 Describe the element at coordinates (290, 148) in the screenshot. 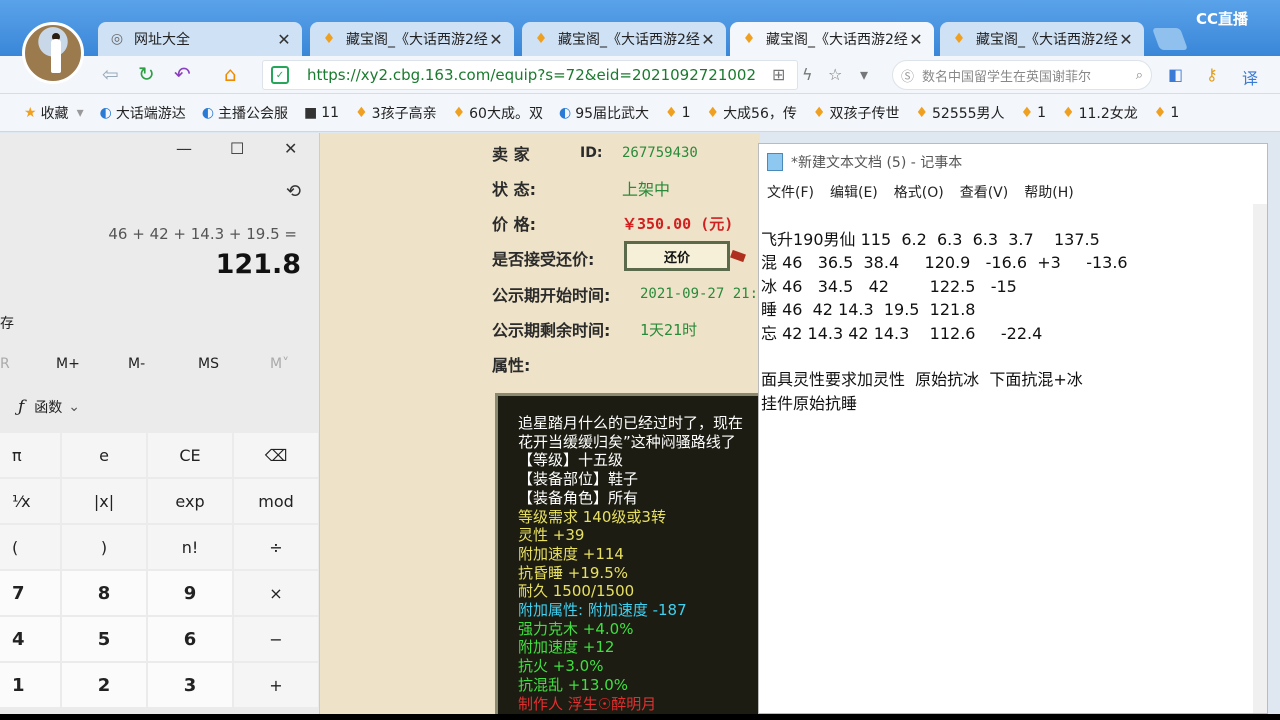

I see `close-button: ✕` at that location.